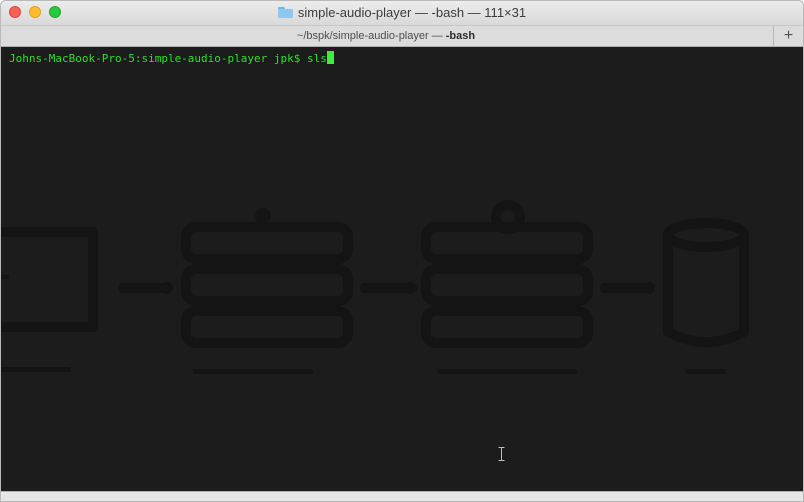 This screenshot has height=502, width=804. I want to click on window-title: simple-audio-player — -bash — 111×31, so click(402, 12).